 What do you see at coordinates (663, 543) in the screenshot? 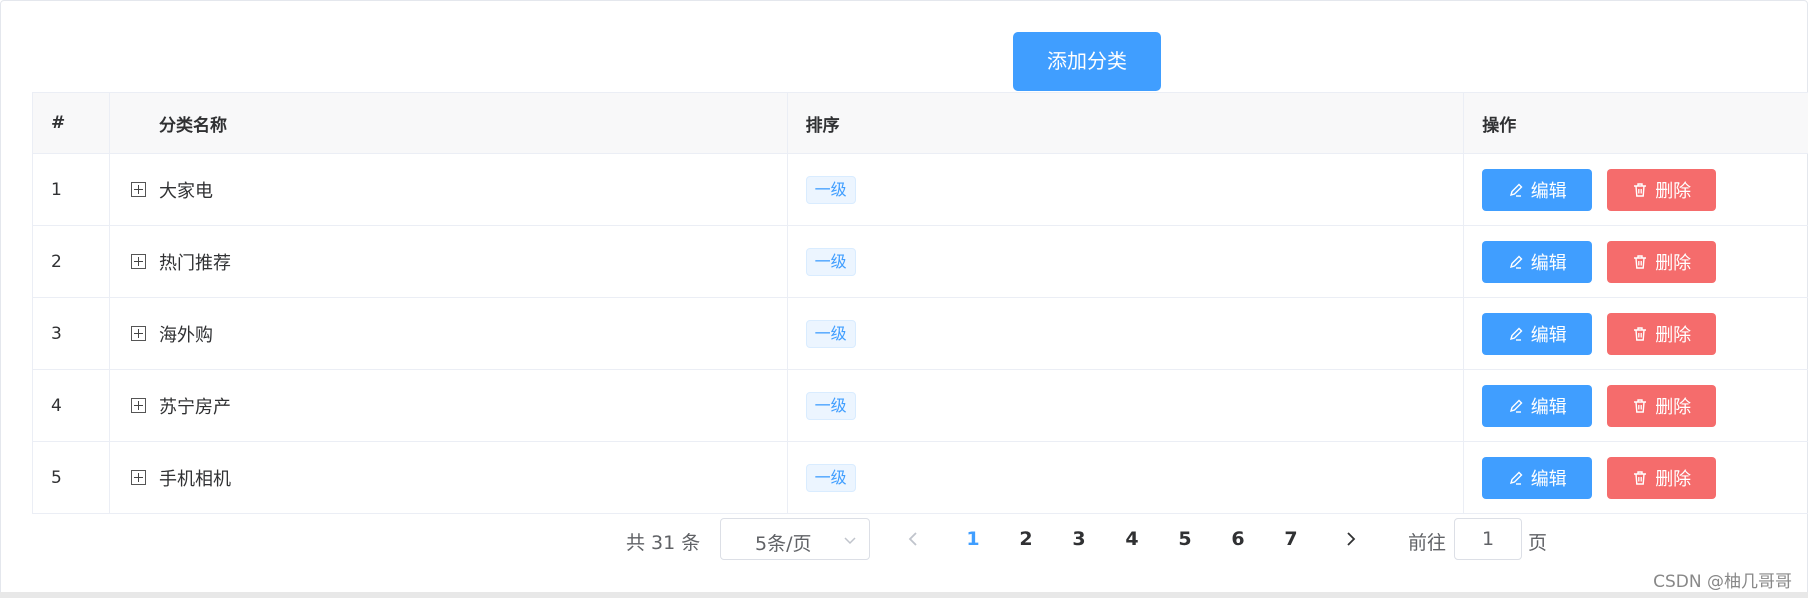
I see `pagination-total: 共 31 条` at bounding box center [663, 543].